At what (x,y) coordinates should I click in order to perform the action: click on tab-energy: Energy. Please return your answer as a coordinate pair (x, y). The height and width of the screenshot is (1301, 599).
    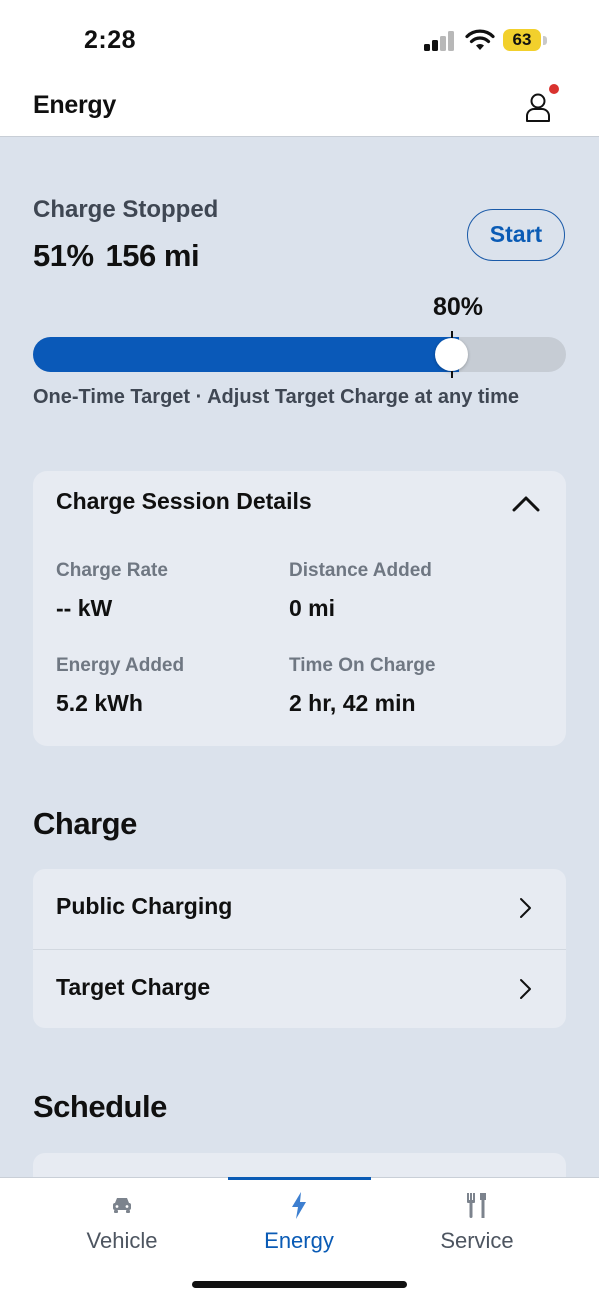
    Looking at the image, I should click on (299, 1223).